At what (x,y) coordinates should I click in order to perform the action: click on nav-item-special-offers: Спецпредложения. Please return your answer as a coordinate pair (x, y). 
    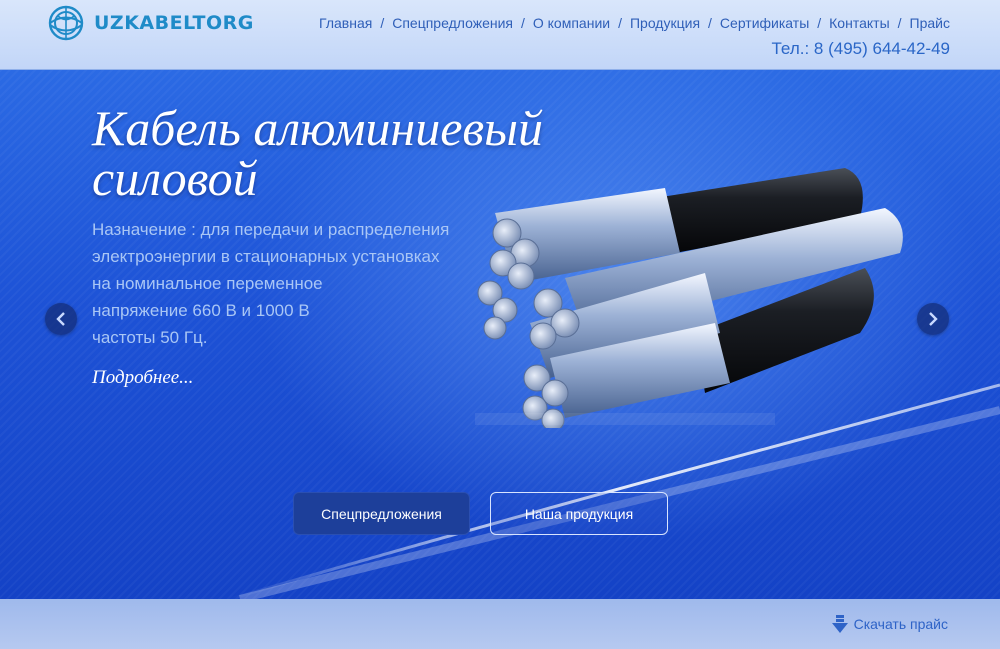
    Looking at the image, I should click on (452, 23).